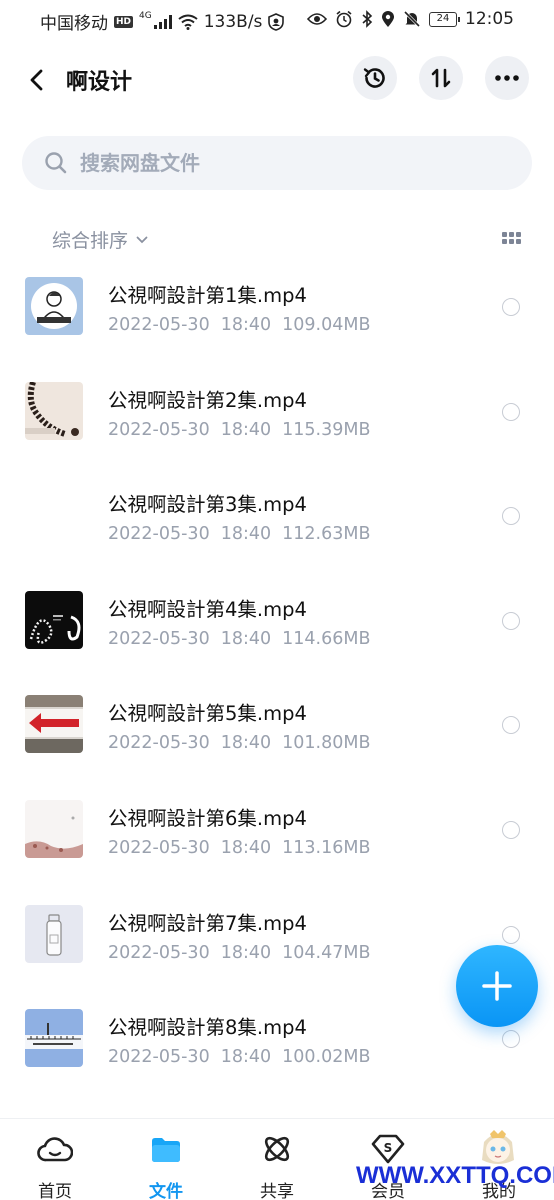 This screenshot has width=554, height=1200. Describe the element at coordinates (388, 1148) in the screenshot. I see `svg-text: S` at that location.